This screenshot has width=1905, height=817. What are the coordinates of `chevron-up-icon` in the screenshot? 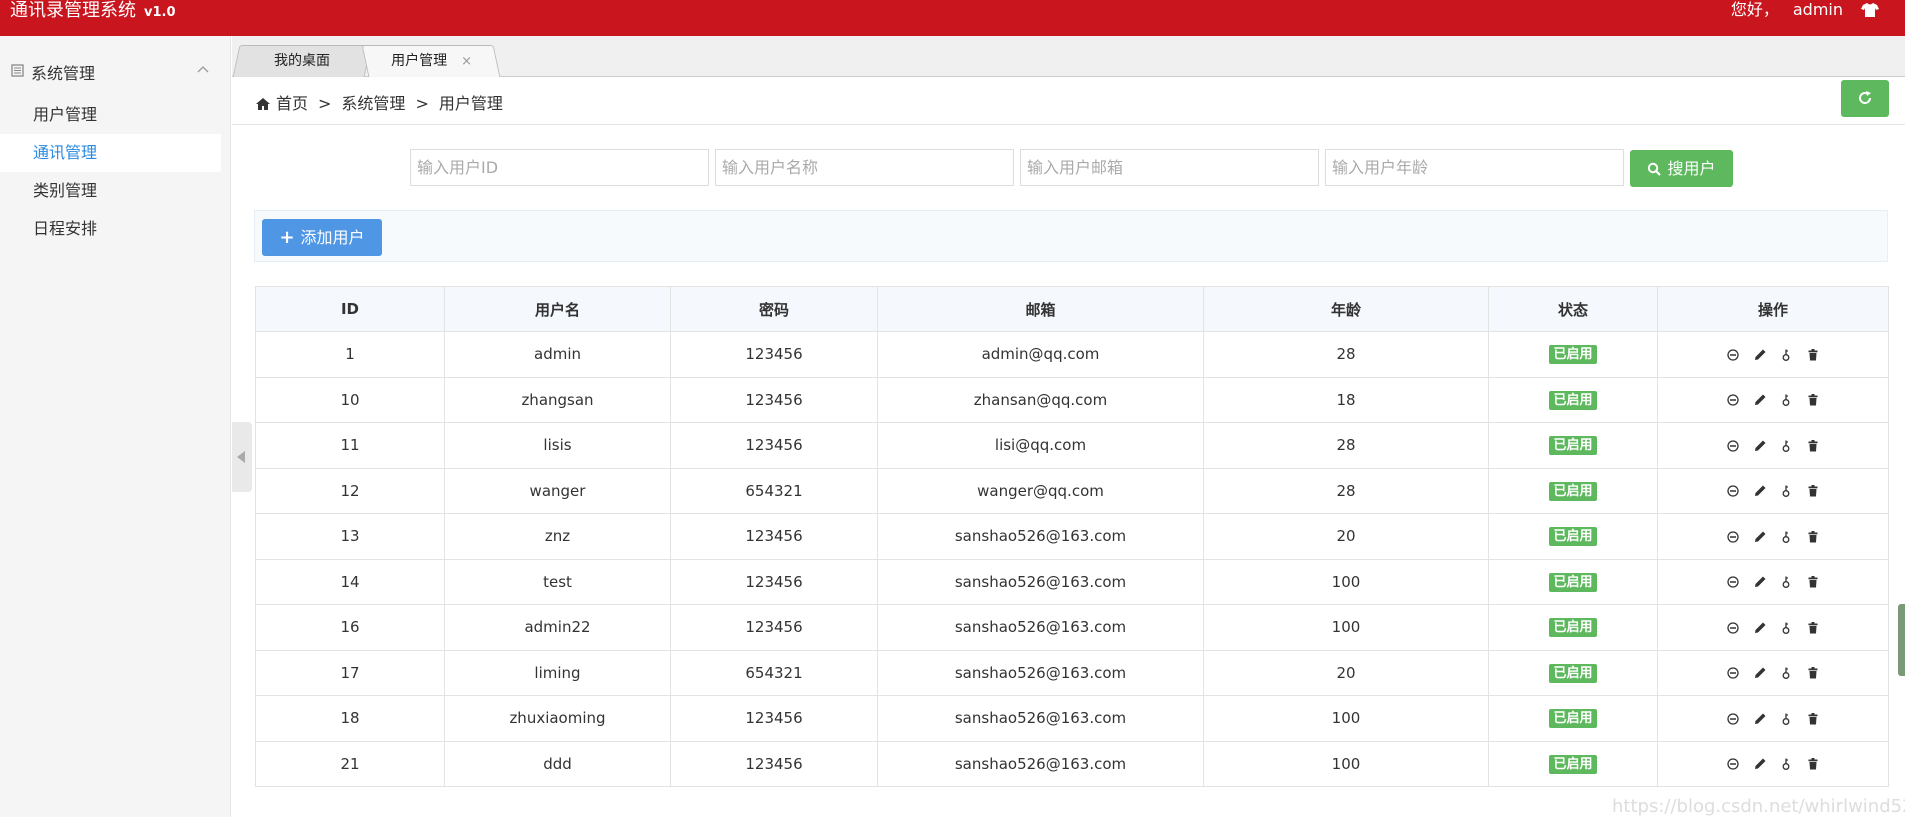 It's located at (203, 69).